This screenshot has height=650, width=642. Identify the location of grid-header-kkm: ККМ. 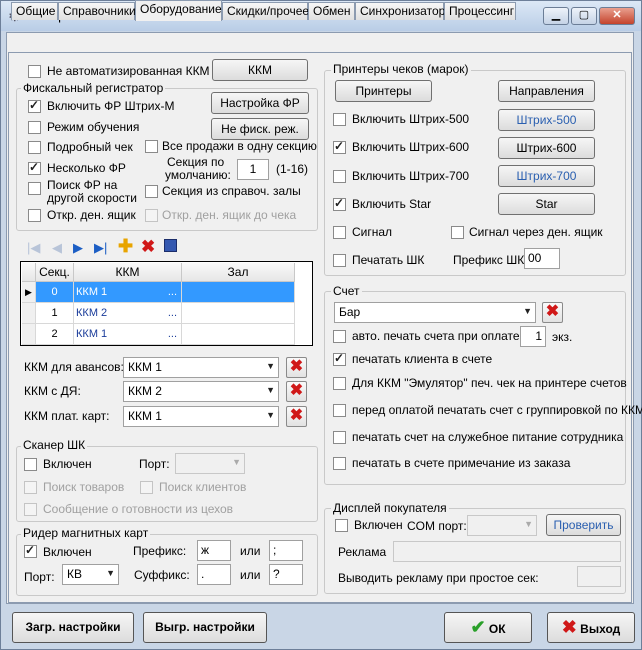
(128, 272).